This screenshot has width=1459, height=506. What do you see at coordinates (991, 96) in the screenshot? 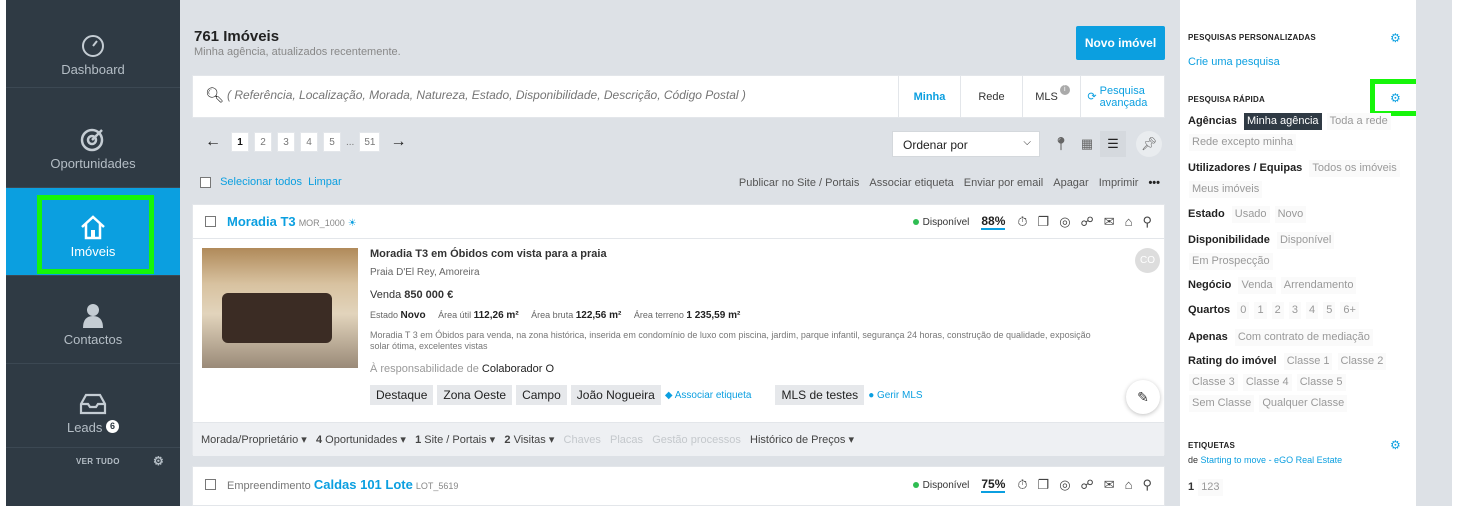
I see `tab-rede: Rede` at bounding box center [991, 96].